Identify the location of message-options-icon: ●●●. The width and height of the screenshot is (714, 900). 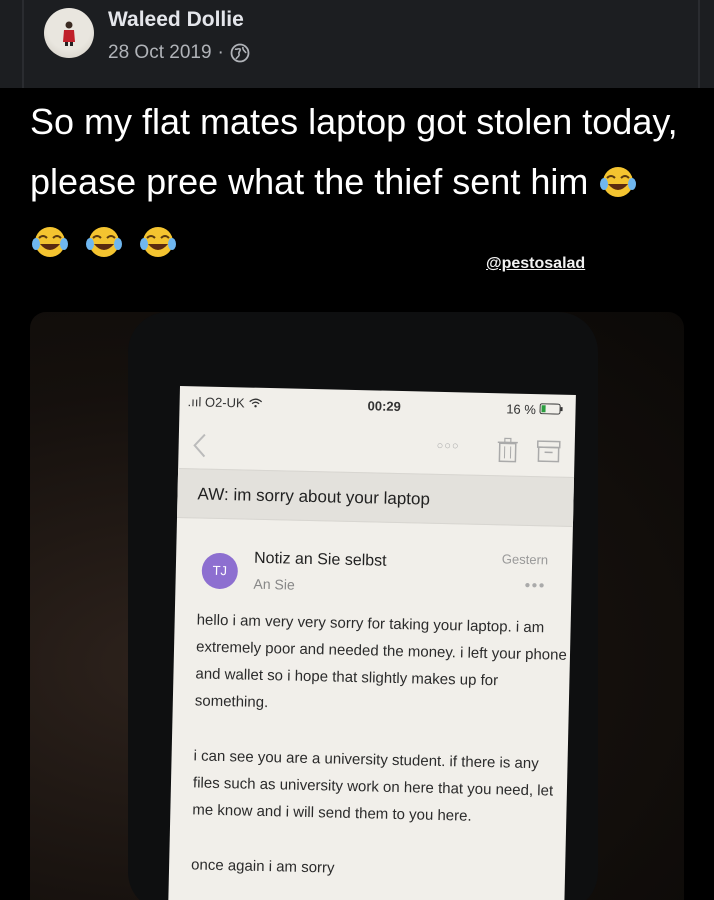
(534, 585).